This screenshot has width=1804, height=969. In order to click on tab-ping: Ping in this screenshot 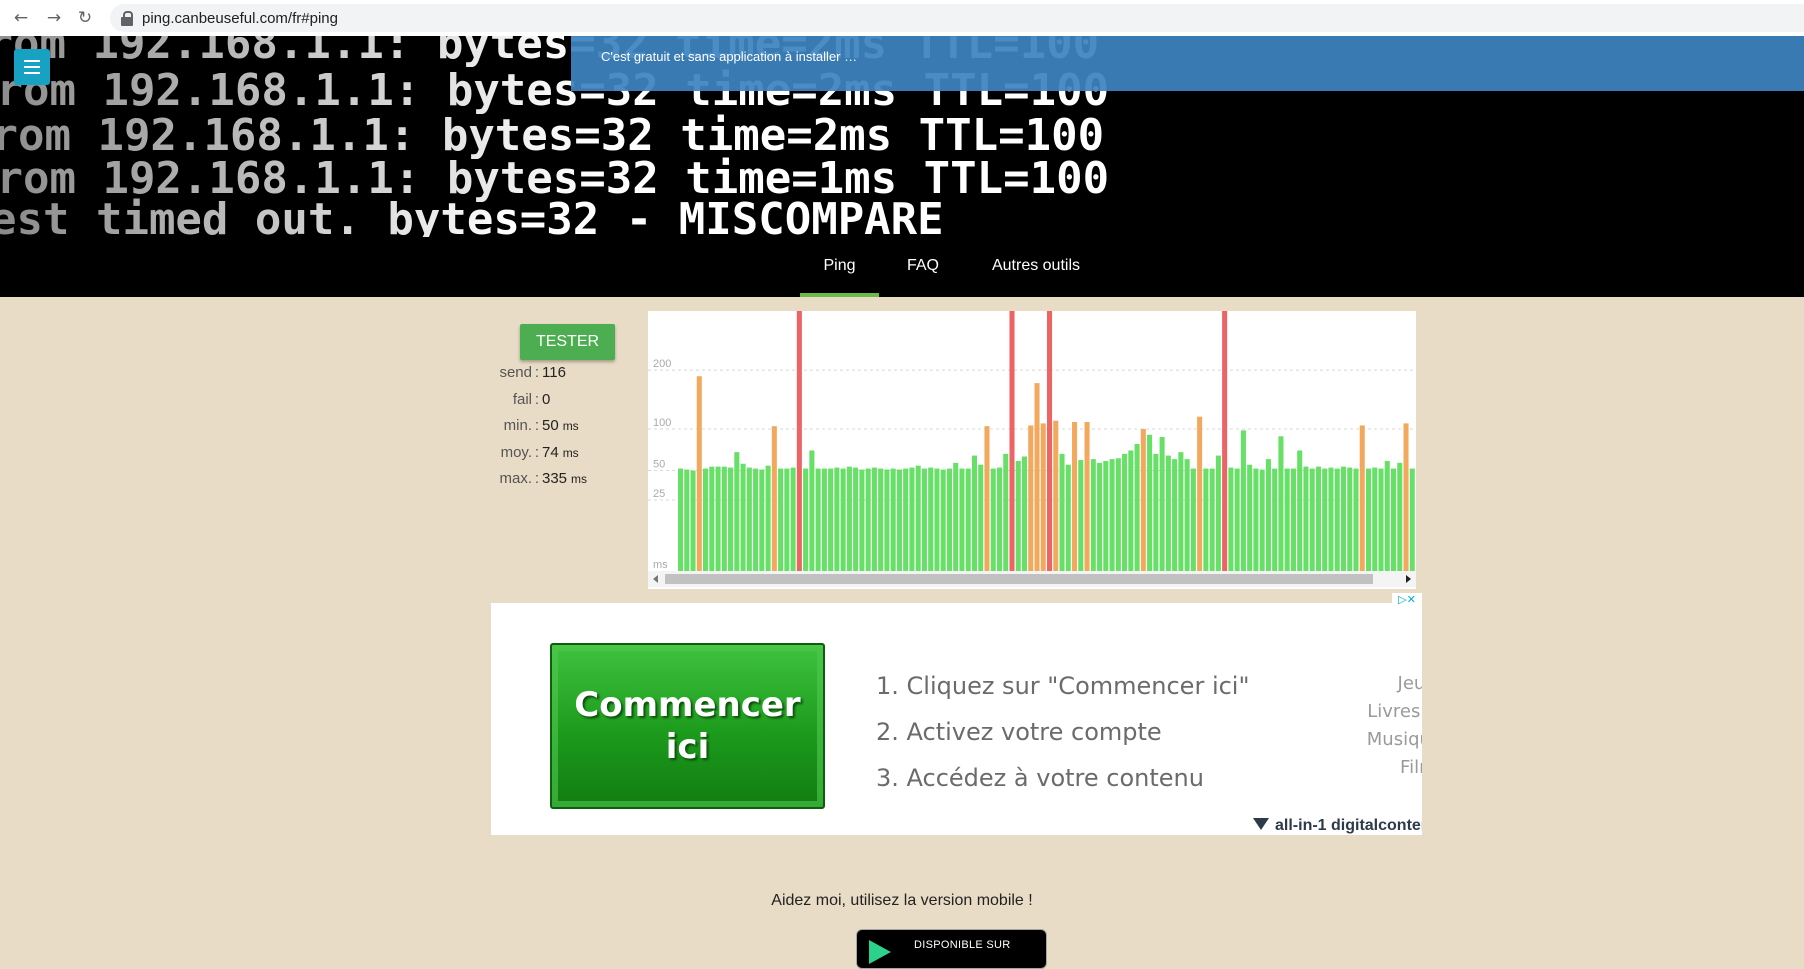, I will do `click(839, 267)`.